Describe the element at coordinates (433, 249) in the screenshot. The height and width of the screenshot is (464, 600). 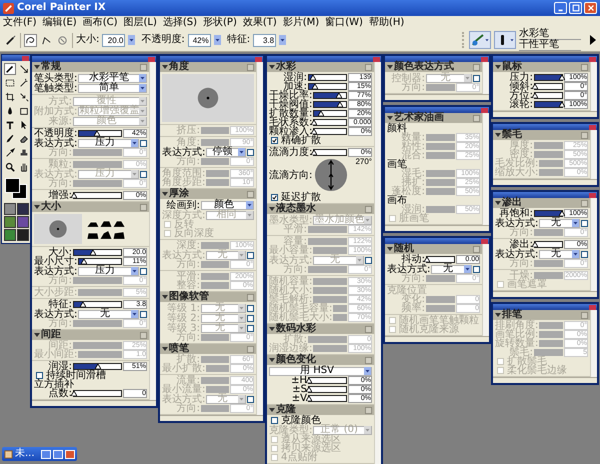
I see `section-header-bar: 随机` at that location.